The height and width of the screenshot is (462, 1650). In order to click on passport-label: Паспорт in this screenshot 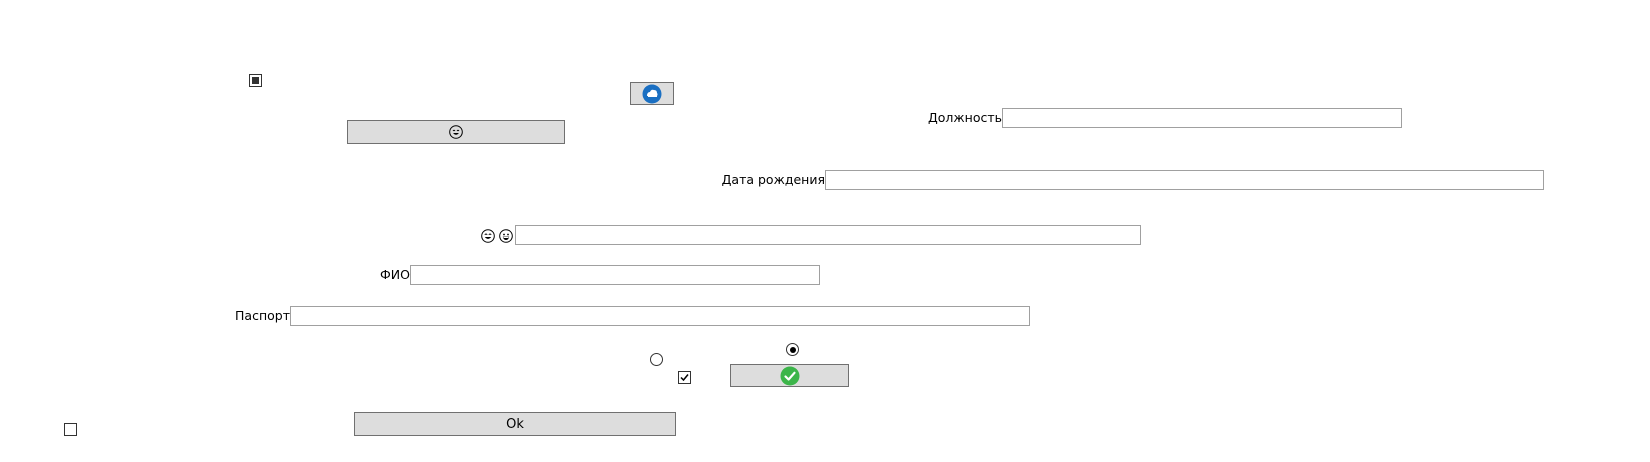, I will do `click(262, 315)`.